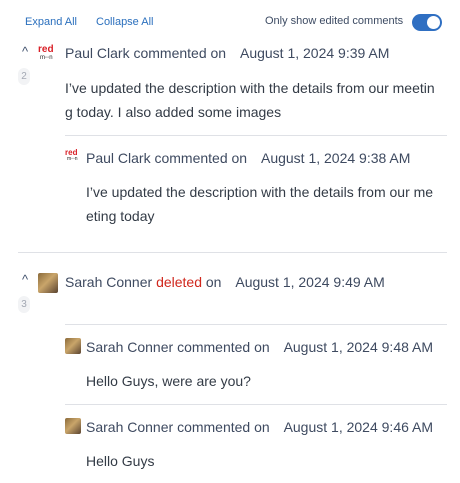  Describe the element at coordinates (120, 216) in the screenshot. I see `reply-body-line: eting today` at that location.